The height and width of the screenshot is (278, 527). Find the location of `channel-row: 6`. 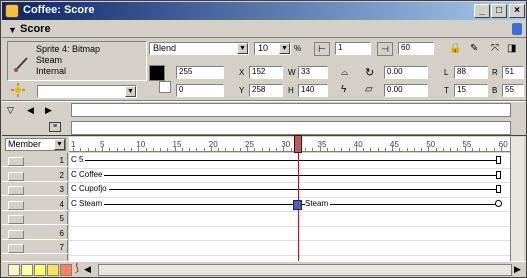

channel-row: 6 is located at coordinates (35, 233).